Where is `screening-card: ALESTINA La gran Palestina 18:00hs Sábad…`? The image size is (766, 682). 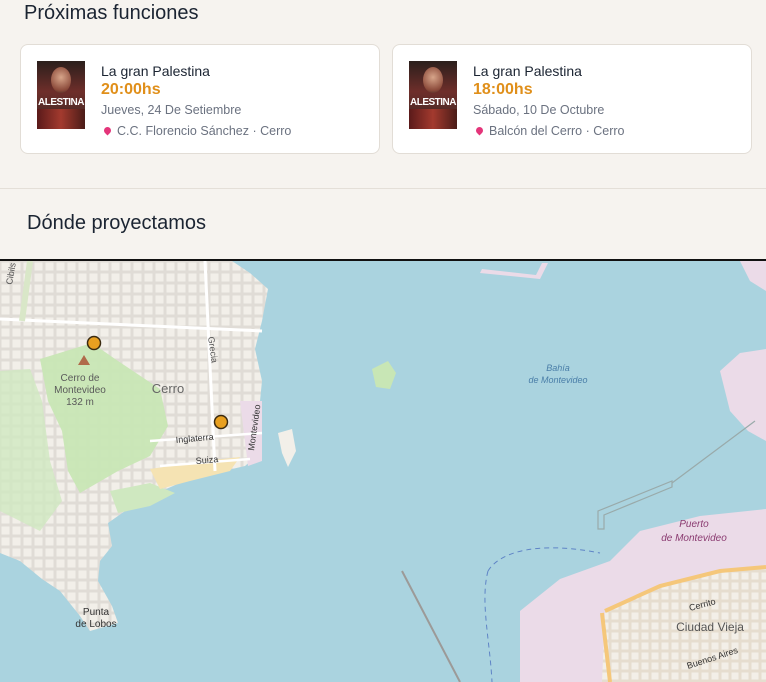
screening-card: ALESTINA La gran Palestina 18:00hs Sábad… is located at coordinates (572, 99).